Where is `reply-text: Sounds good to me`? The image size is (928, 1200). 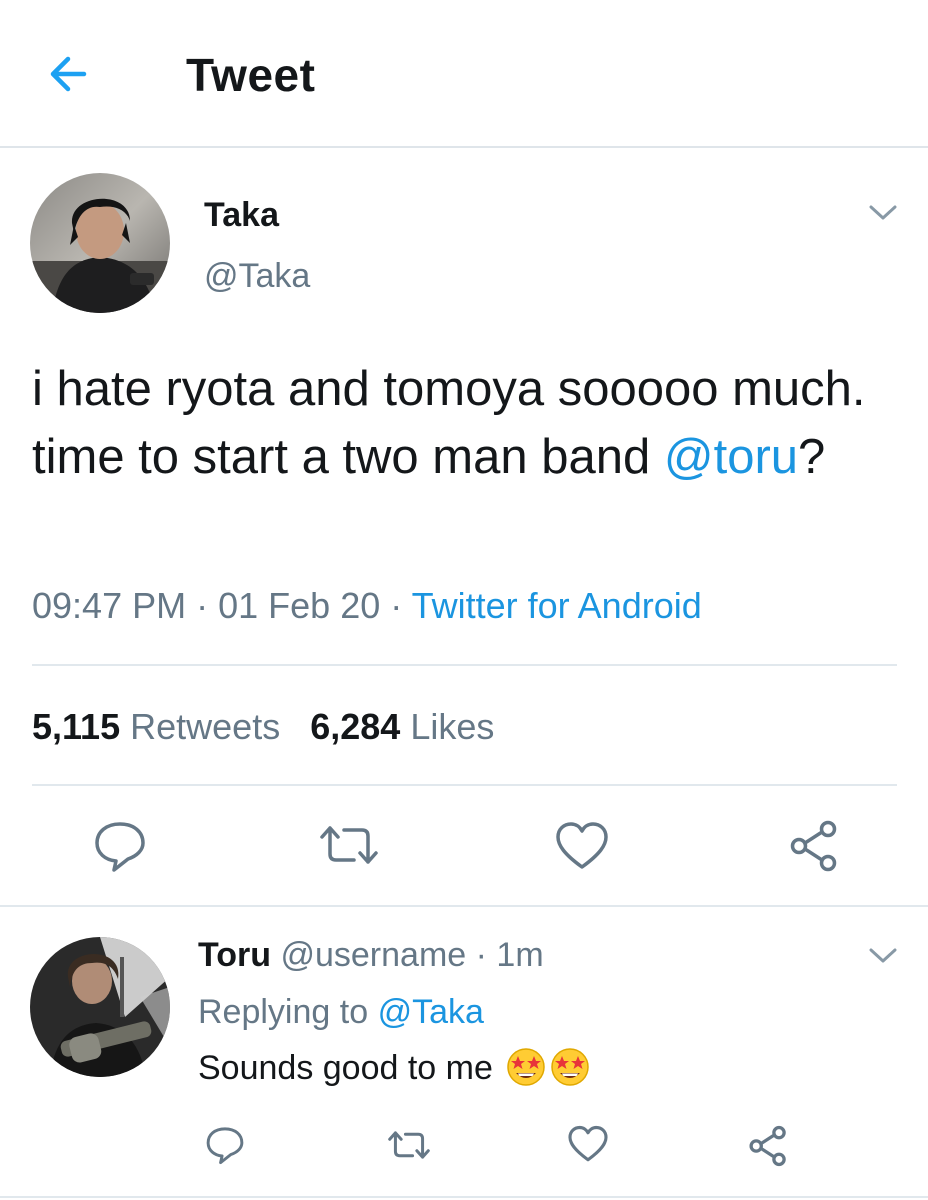
reply-text: Sounds good to me is located at coordinates (394, 1067).